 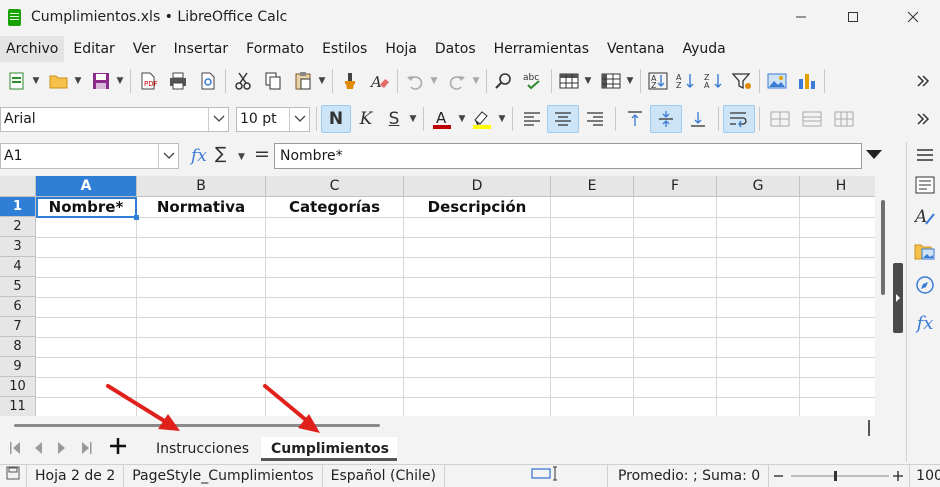 What do you see at coordinates (595, 119) in the screenshot?
I see `align-right-button` at bounding box center [595, 119].